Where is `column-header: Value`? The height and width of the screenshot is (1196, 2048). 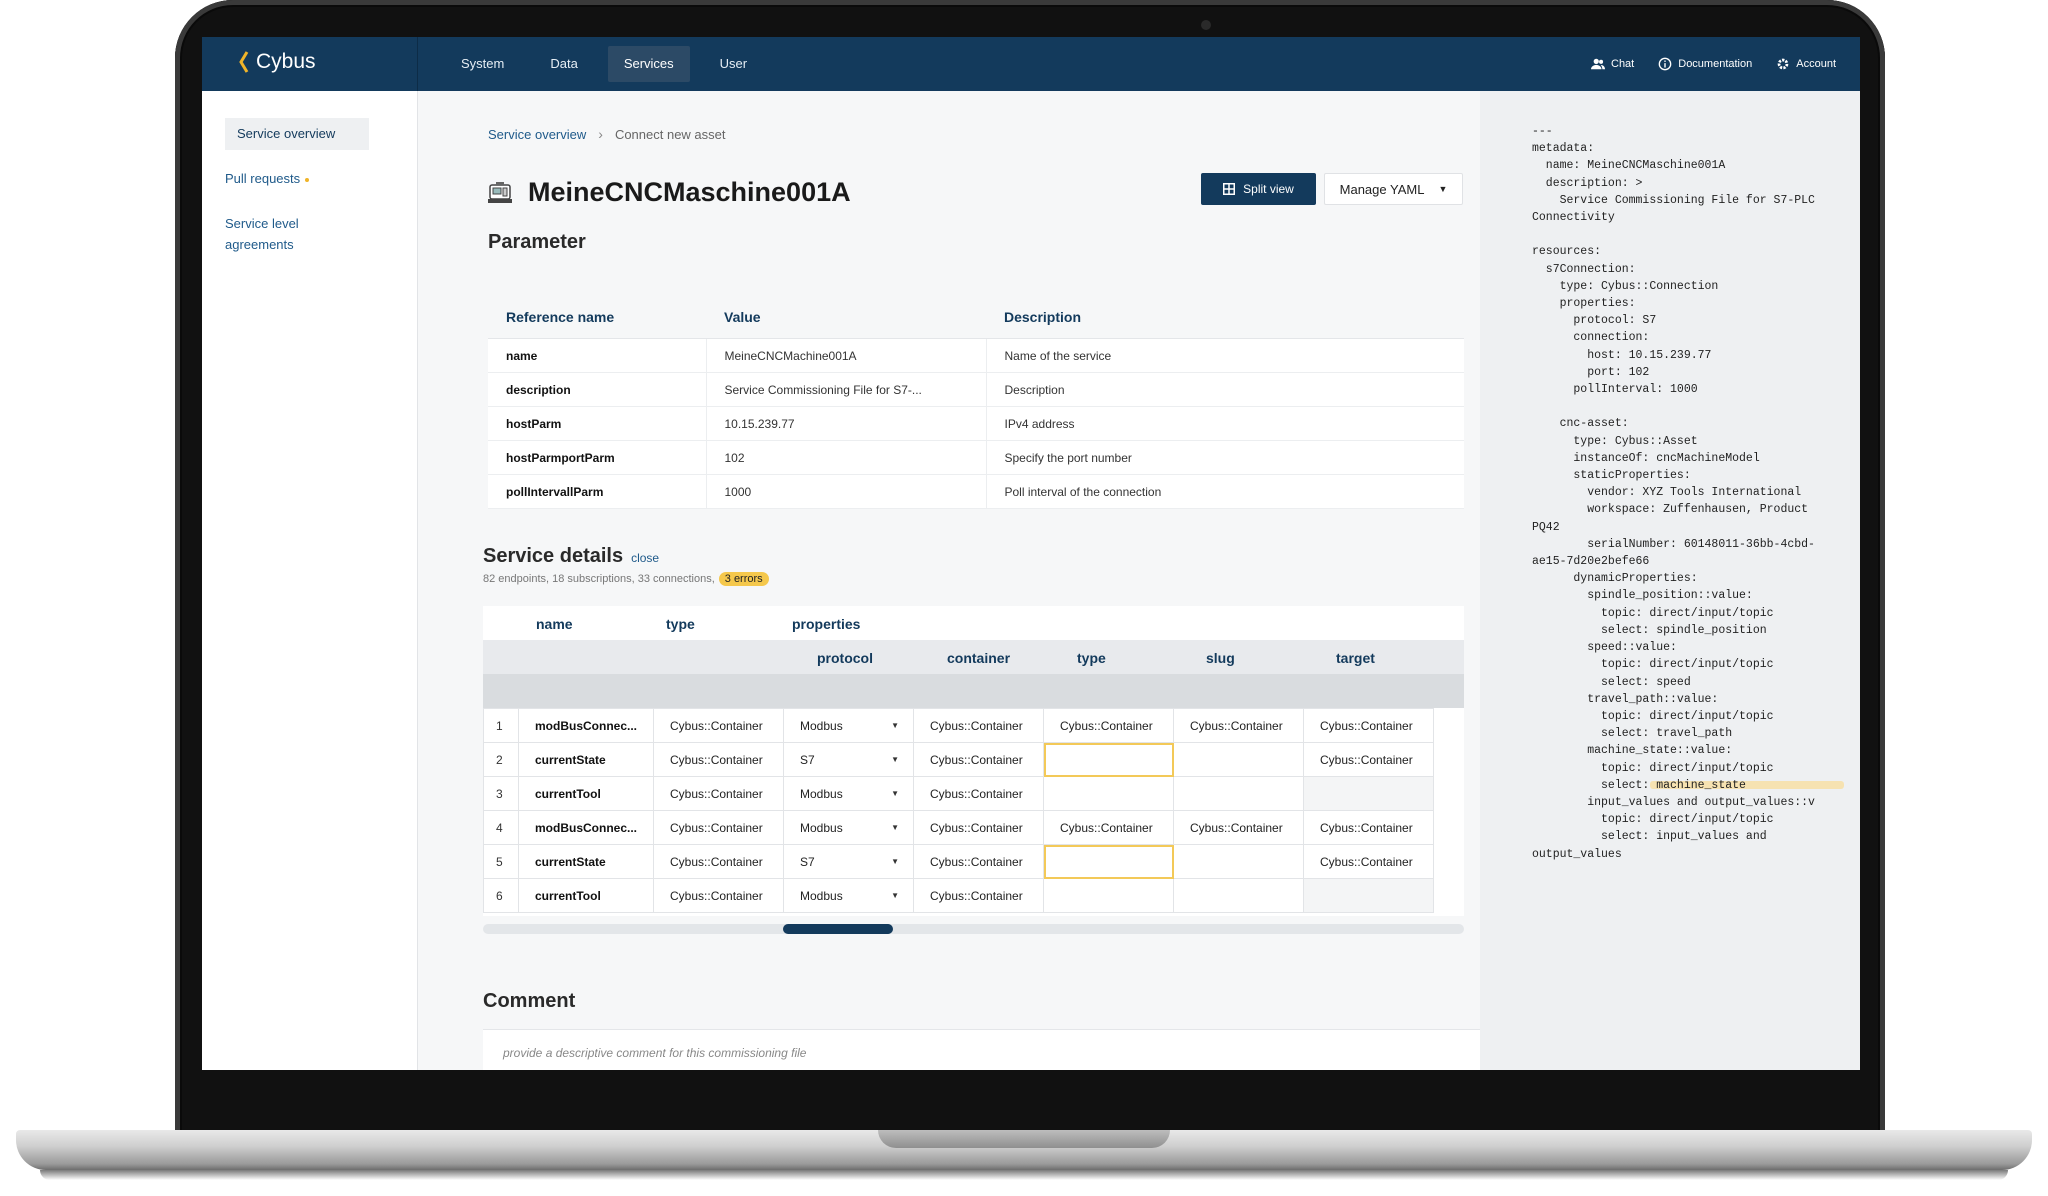 column-header: Value is located at coordinates (846, 317).